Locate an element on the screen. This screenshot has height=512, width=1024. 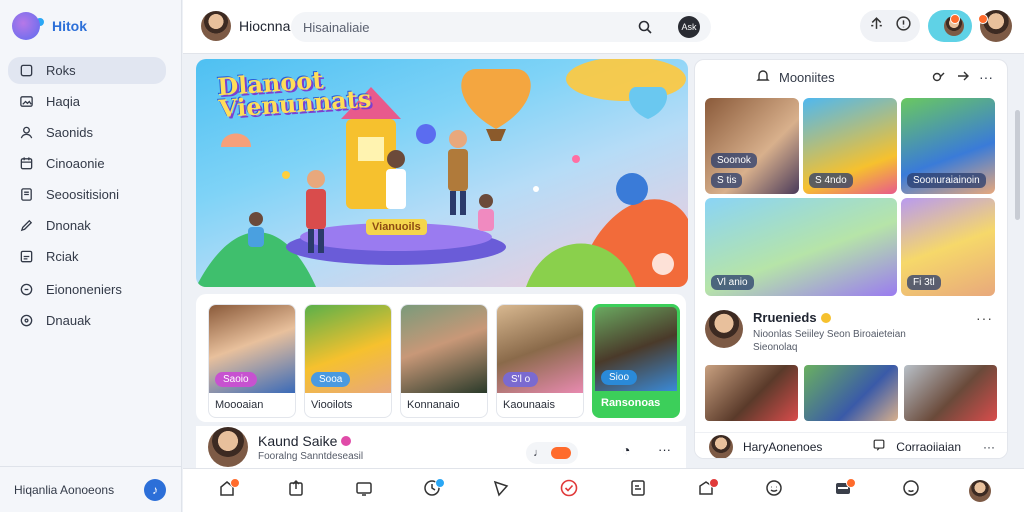
emoji-icon is located at coordinates (774, 490).